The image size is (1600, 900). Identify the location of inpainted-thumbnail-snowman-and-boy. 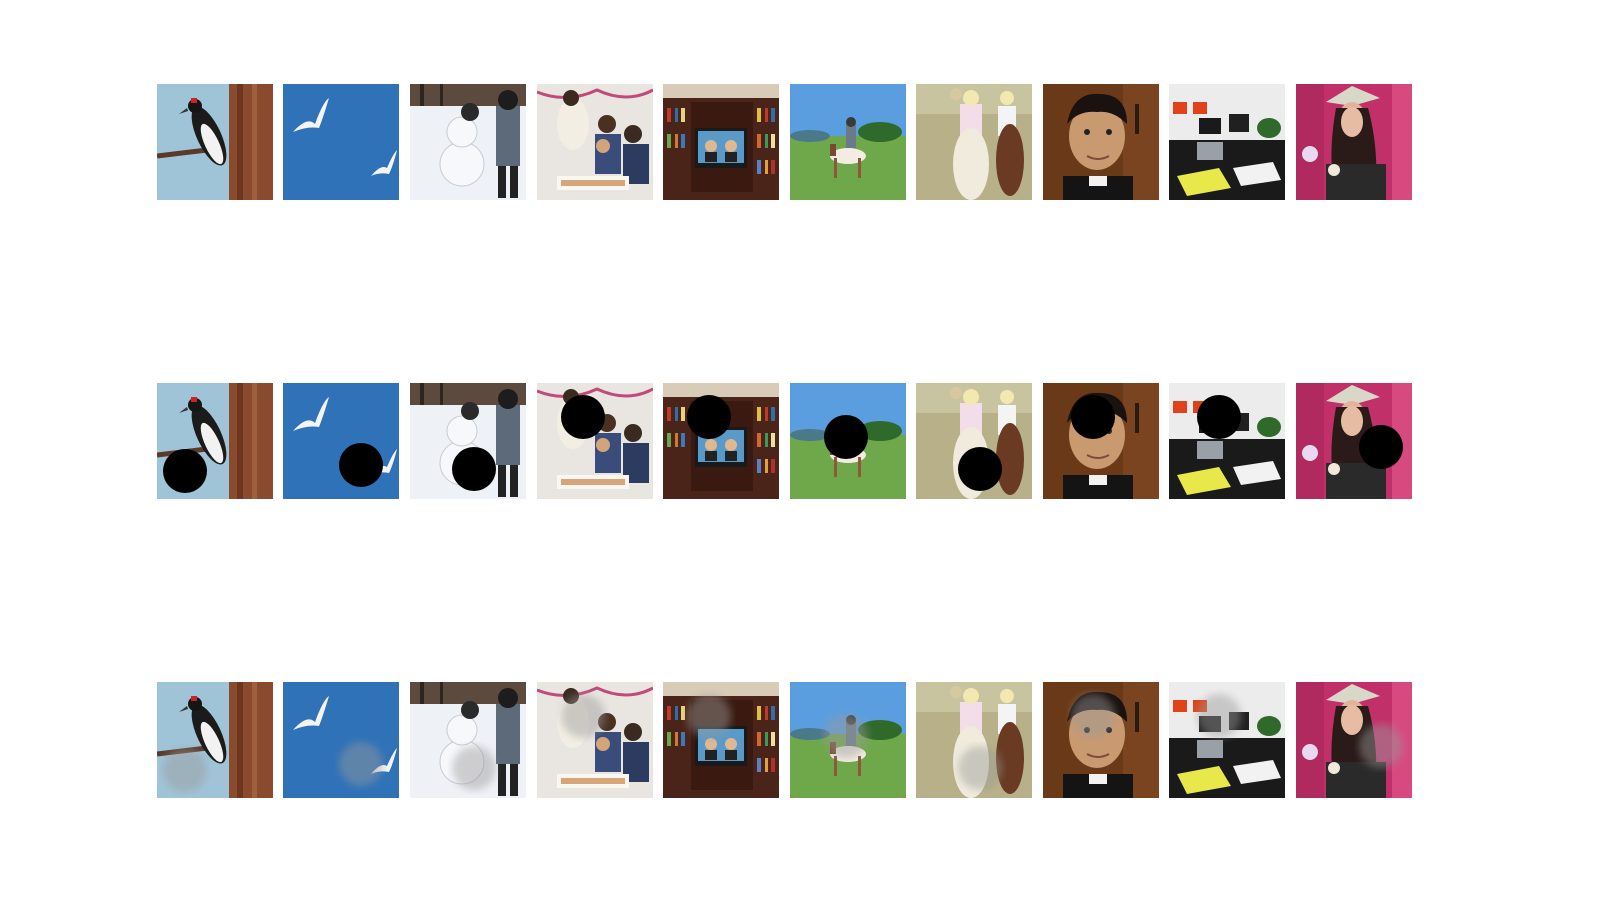
(468, 740).